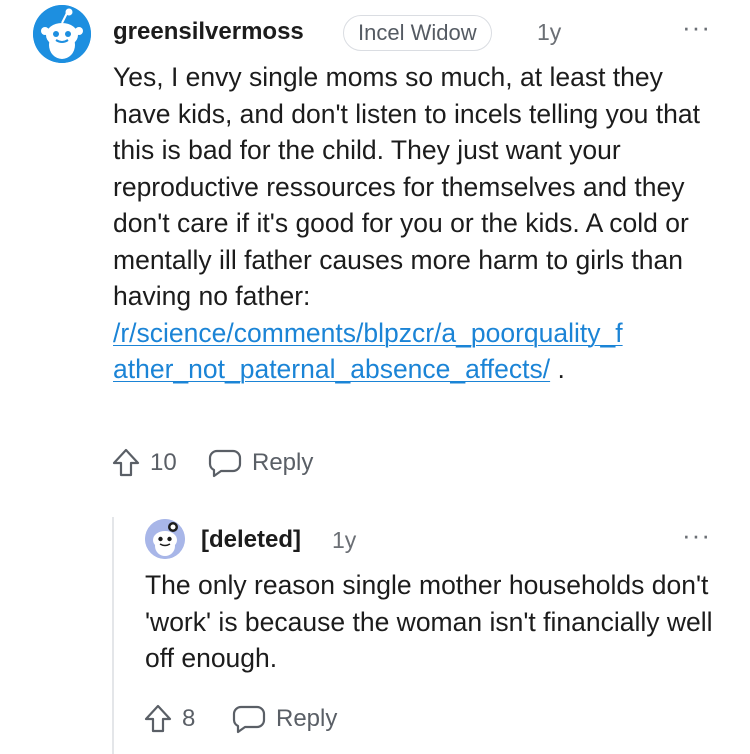  I want to click on reply-reply-button: Reply, so click(284, 719).